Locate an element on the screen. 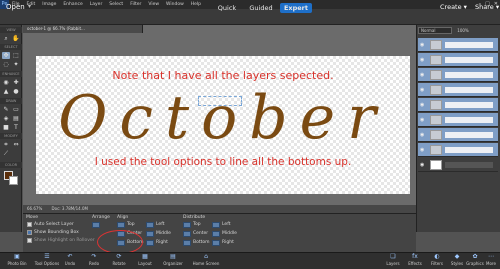 The height and width of the screenshot is (269, 500). more-button: ⋯ More is located at coordinates (491, 259).